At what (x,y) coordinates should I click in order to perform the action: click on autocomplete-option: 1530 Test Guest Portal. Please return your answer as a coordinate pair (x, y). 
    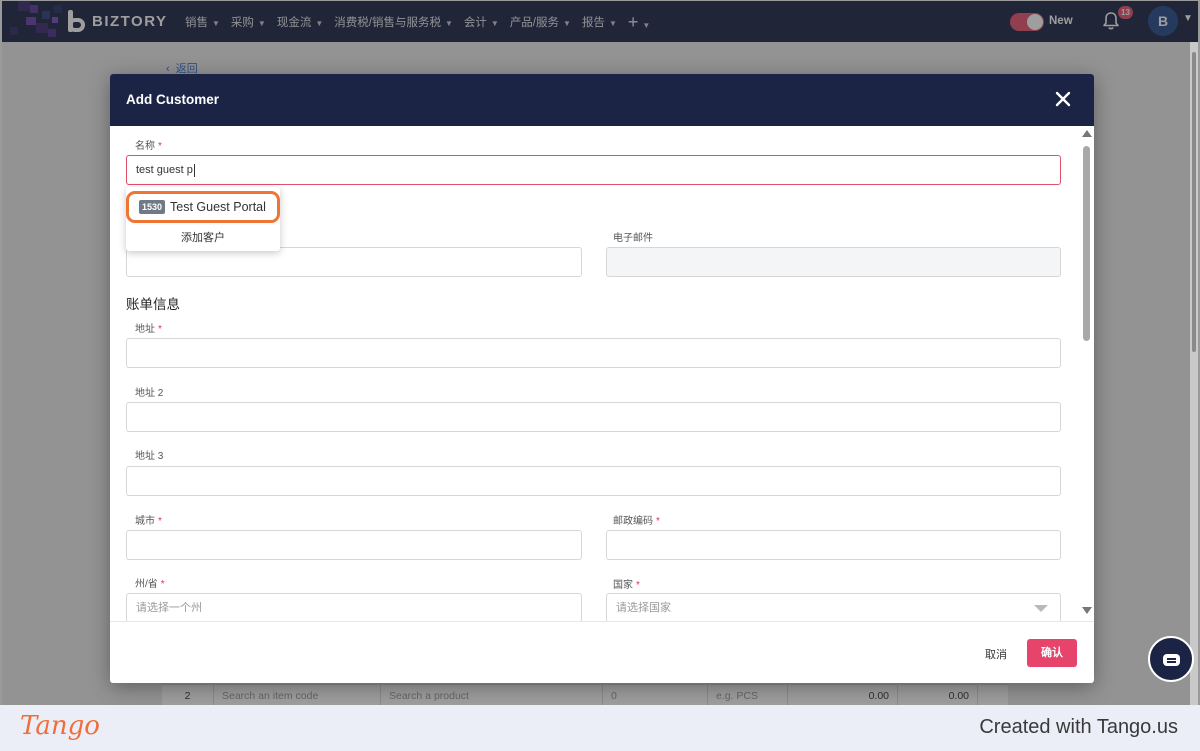
    Looking at the image, I should click on (203, 207).